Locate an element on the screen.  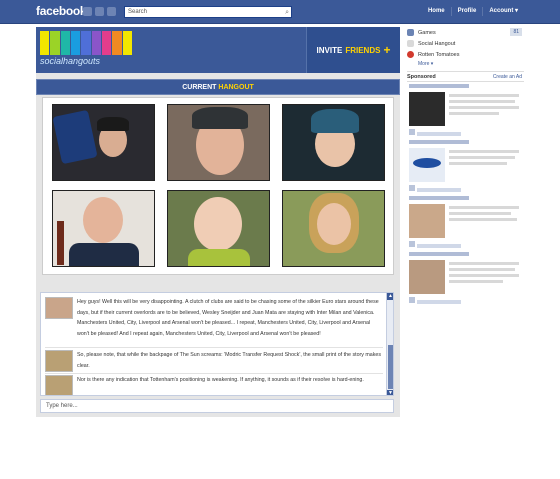
ad-brand-logo is located at coordinates (427, 163).